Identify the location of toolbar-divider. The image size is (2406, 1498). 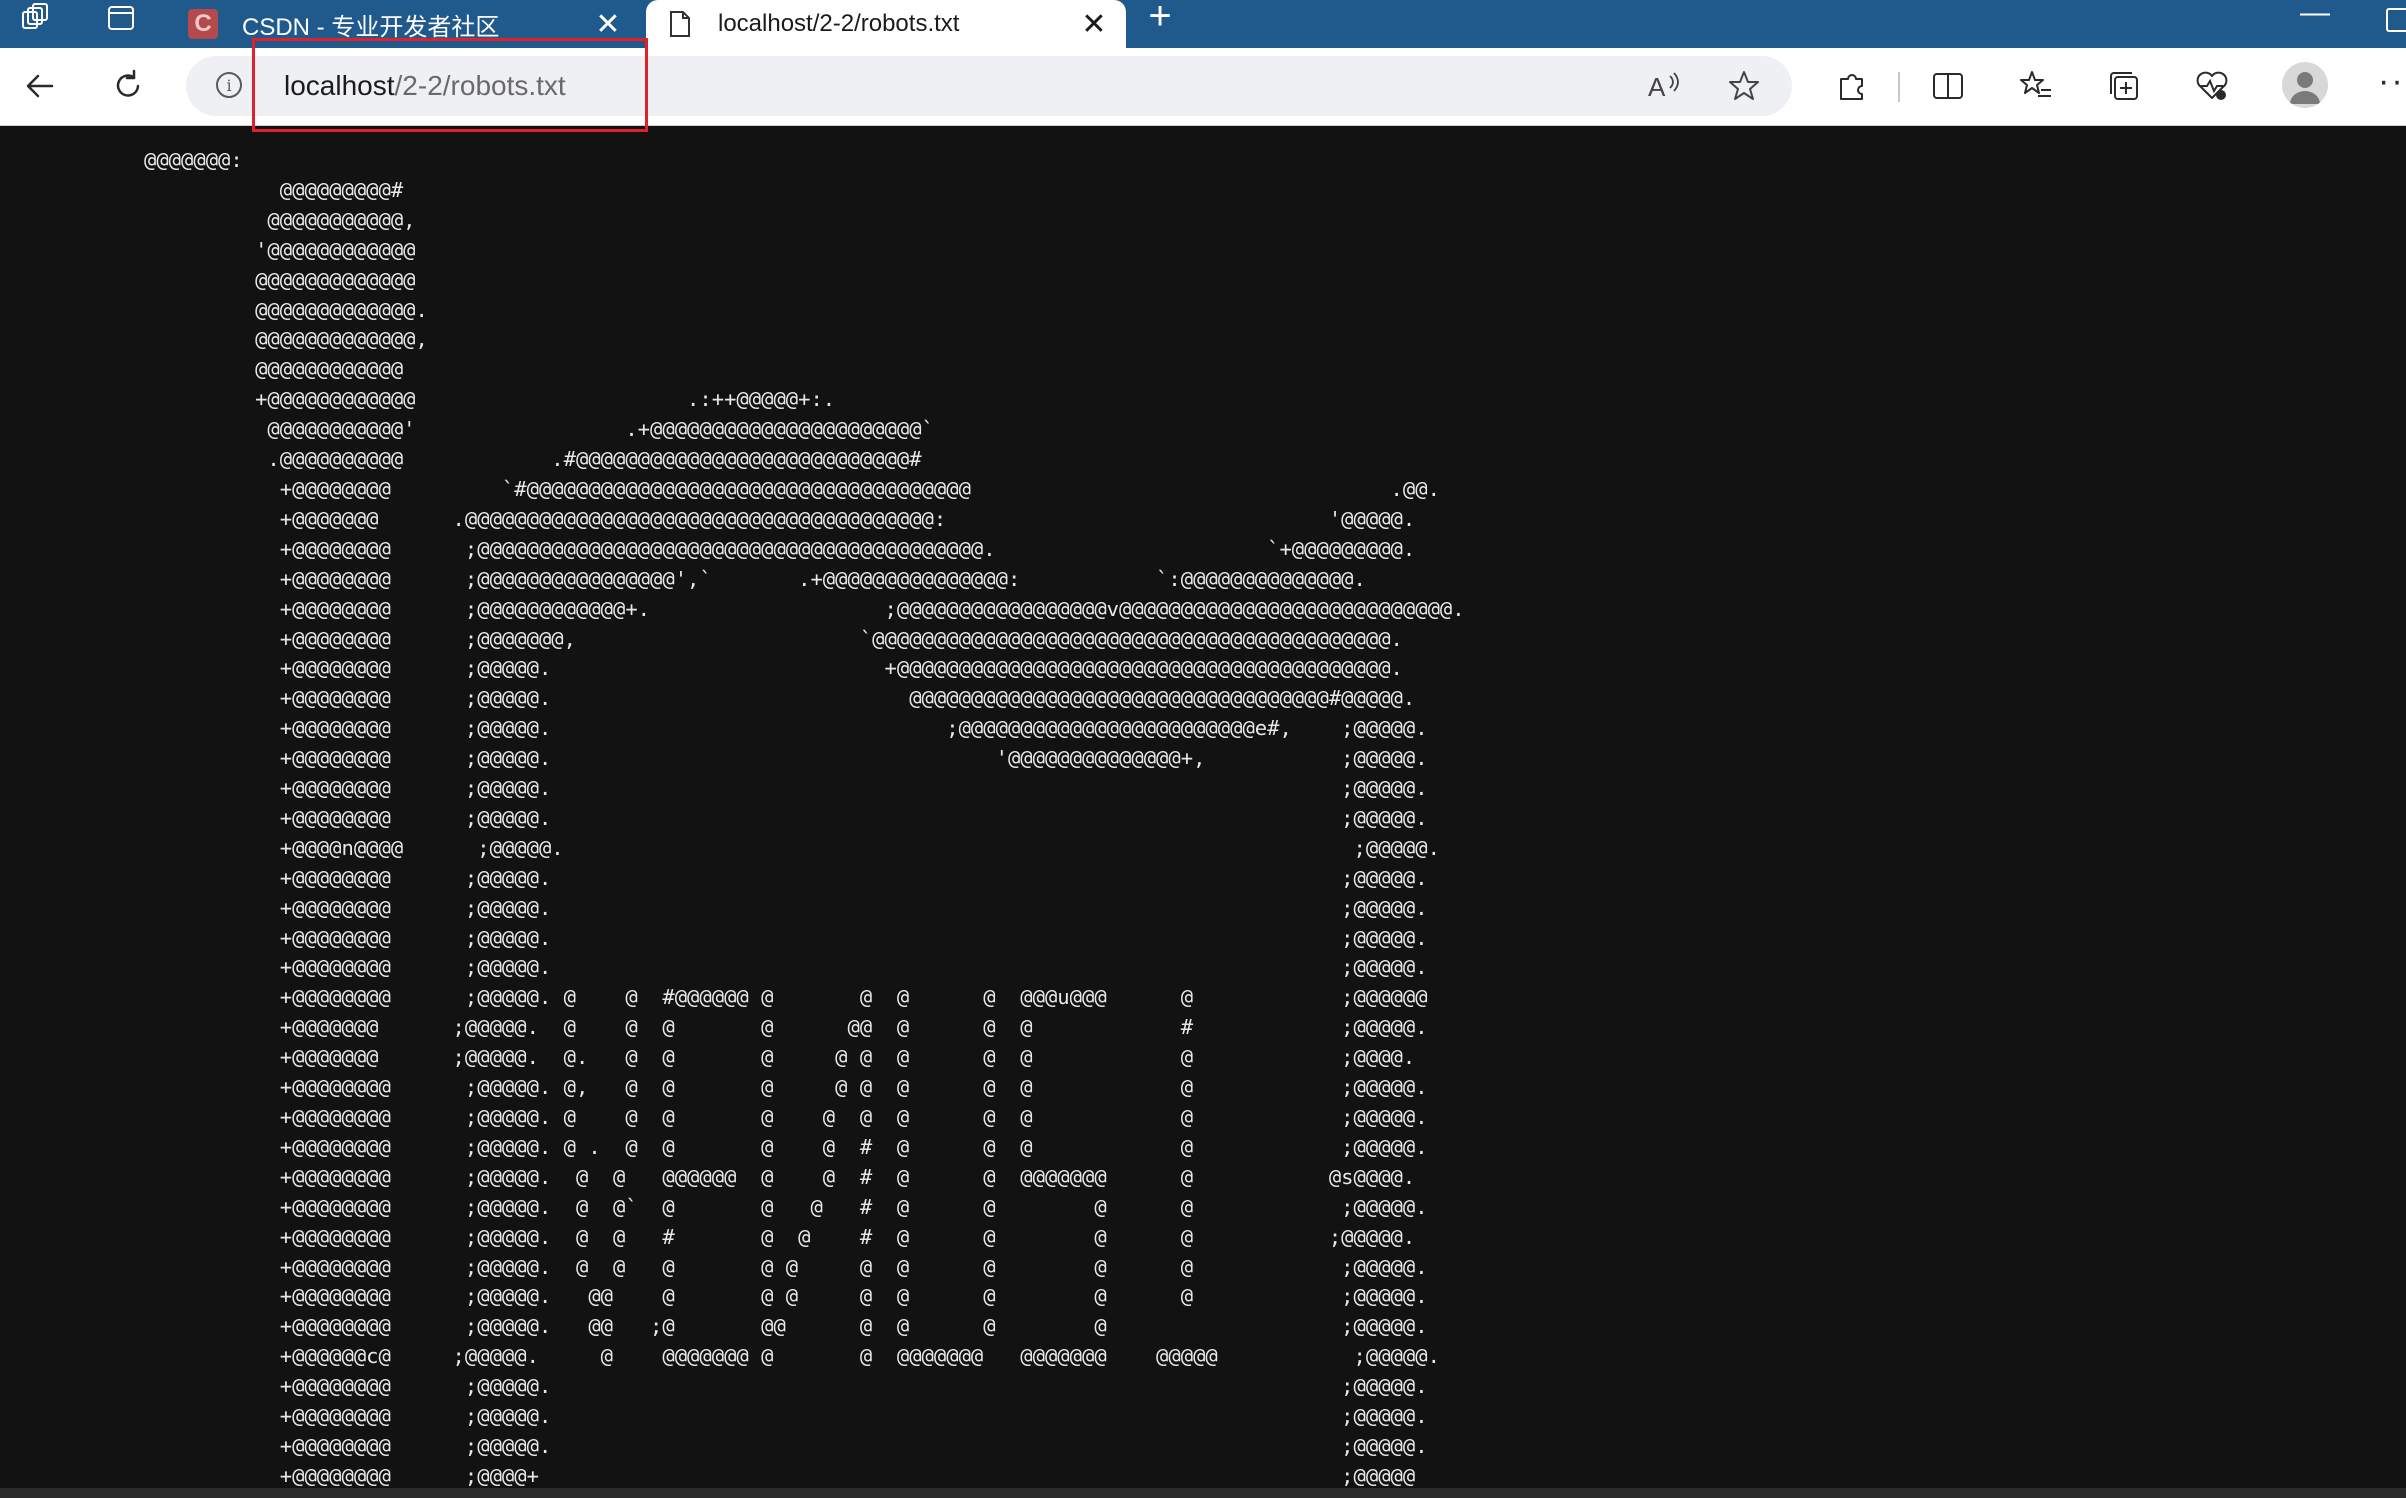
(1899, 87).